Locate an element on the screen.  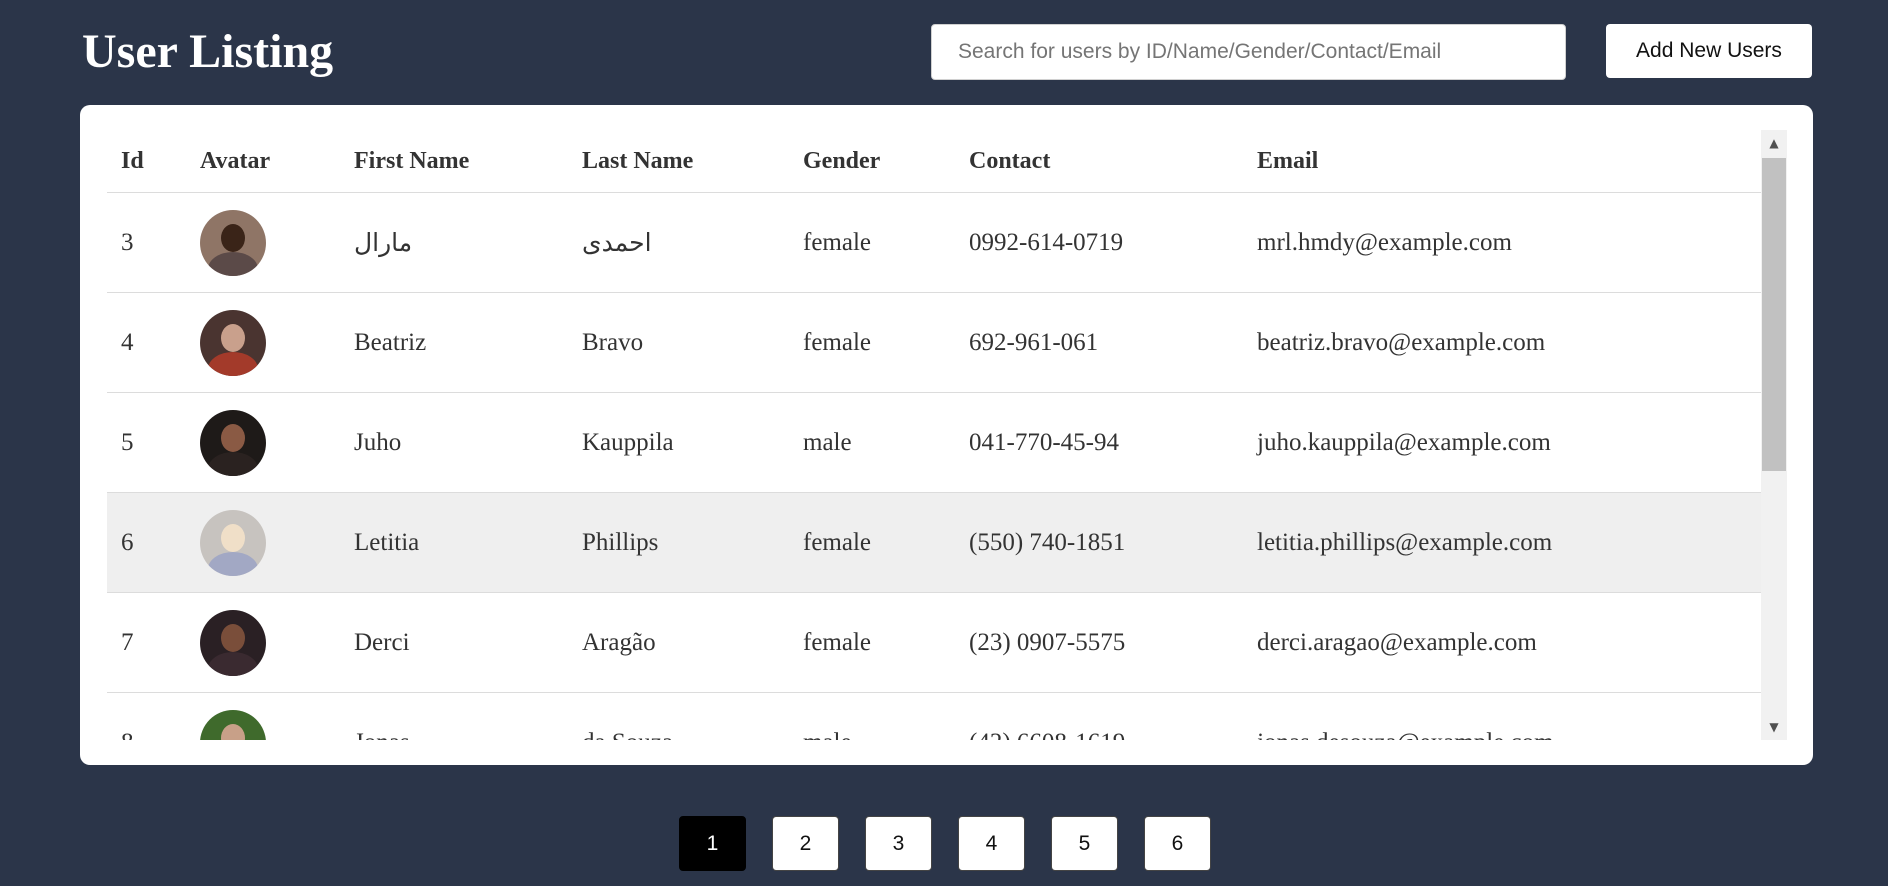
scroll-up-arrow-icon: ▲ is located at coordinates (1774, 143).